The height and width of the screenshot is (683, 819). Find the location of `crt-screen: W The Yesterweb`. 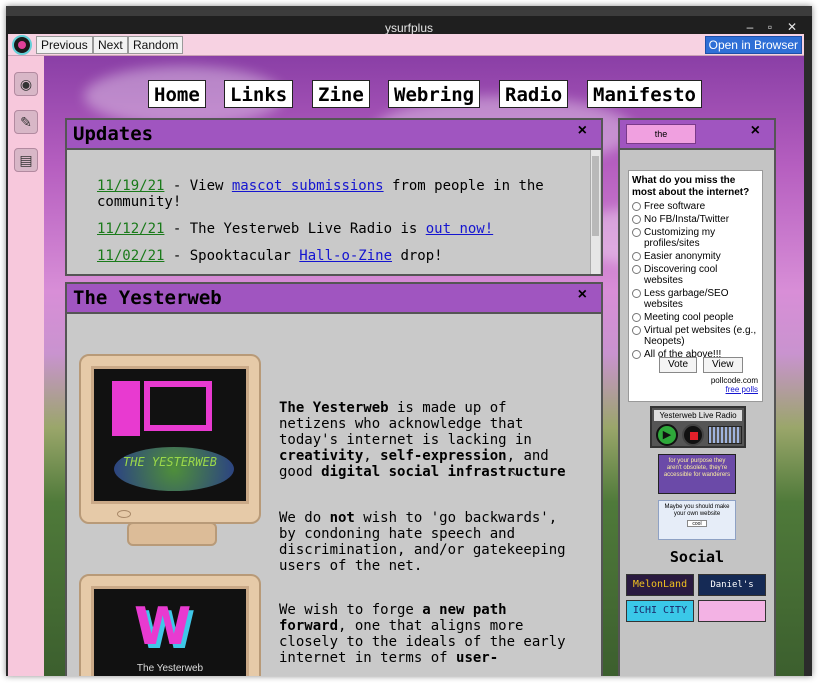

crt-screen: W The Yesterweb is located at coordinates (170, 631).